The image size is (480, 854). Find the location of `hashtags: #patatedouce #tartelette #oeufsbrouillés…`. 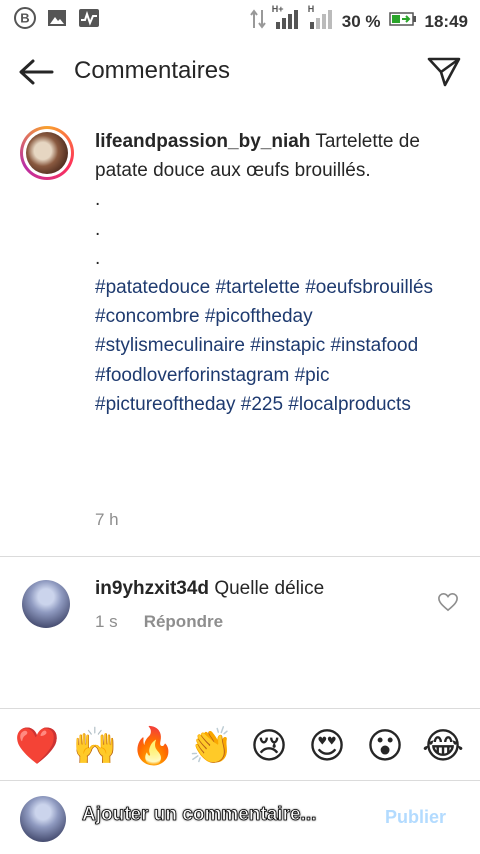

hashtags: #patatedouce #tartelette #oeufsbrouillés… is located at coordinates (264, 346).